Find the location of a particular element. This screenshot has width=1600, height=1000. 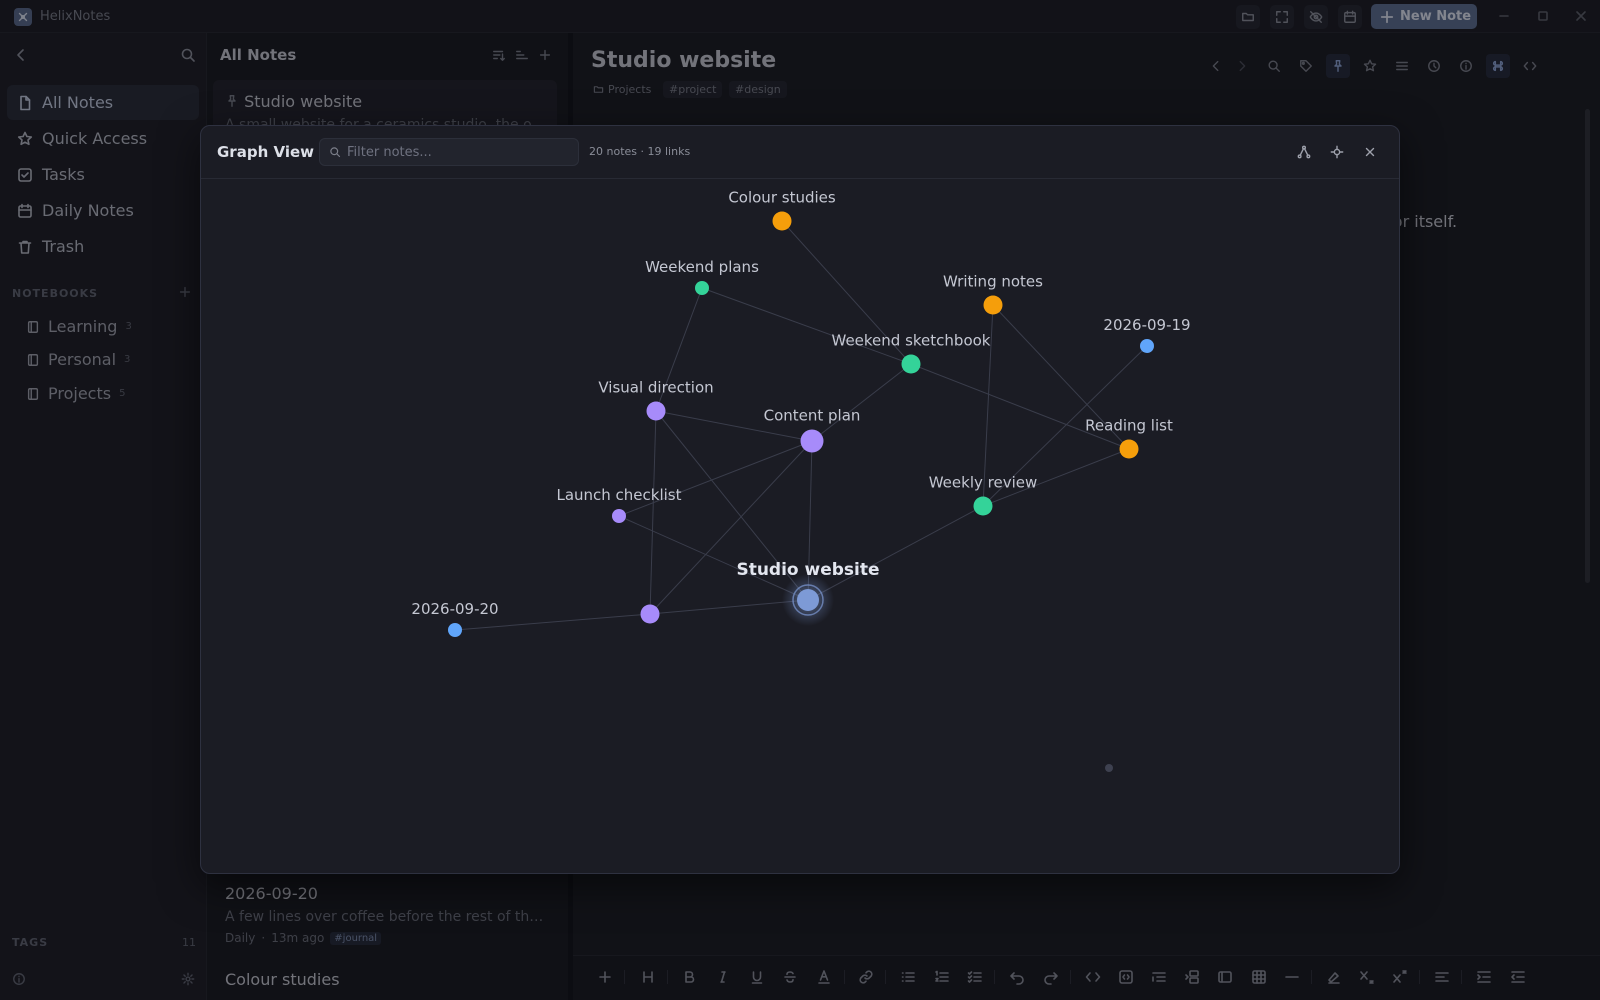

graph-stats: 20 notes · 19 links is located at coordinates (640, 151).